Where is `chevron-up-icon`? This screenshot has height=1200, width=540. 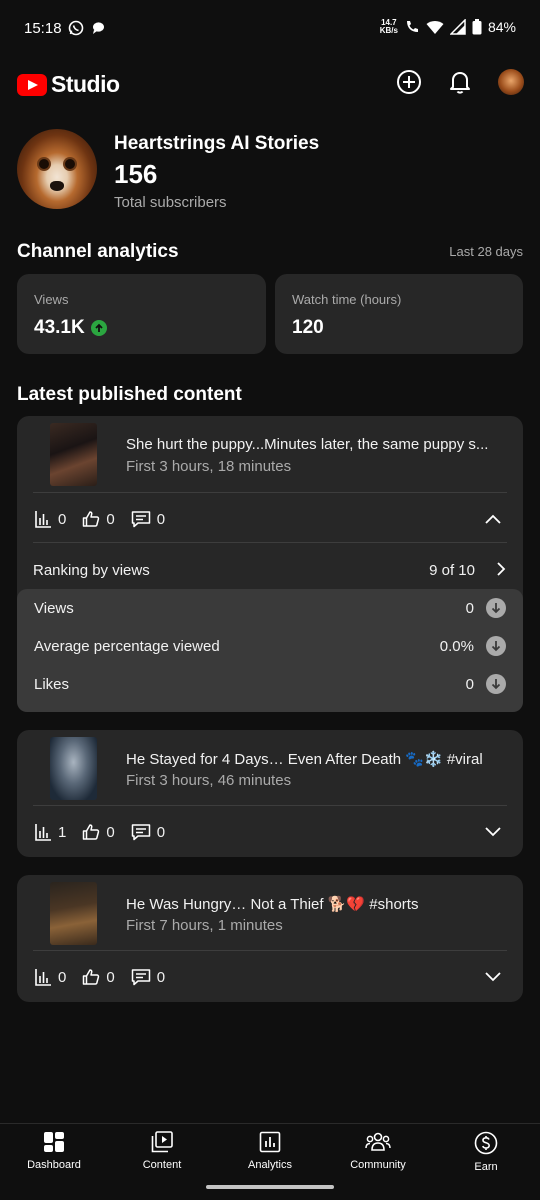 chevron-up-icon is located at coordinates (493, 519).